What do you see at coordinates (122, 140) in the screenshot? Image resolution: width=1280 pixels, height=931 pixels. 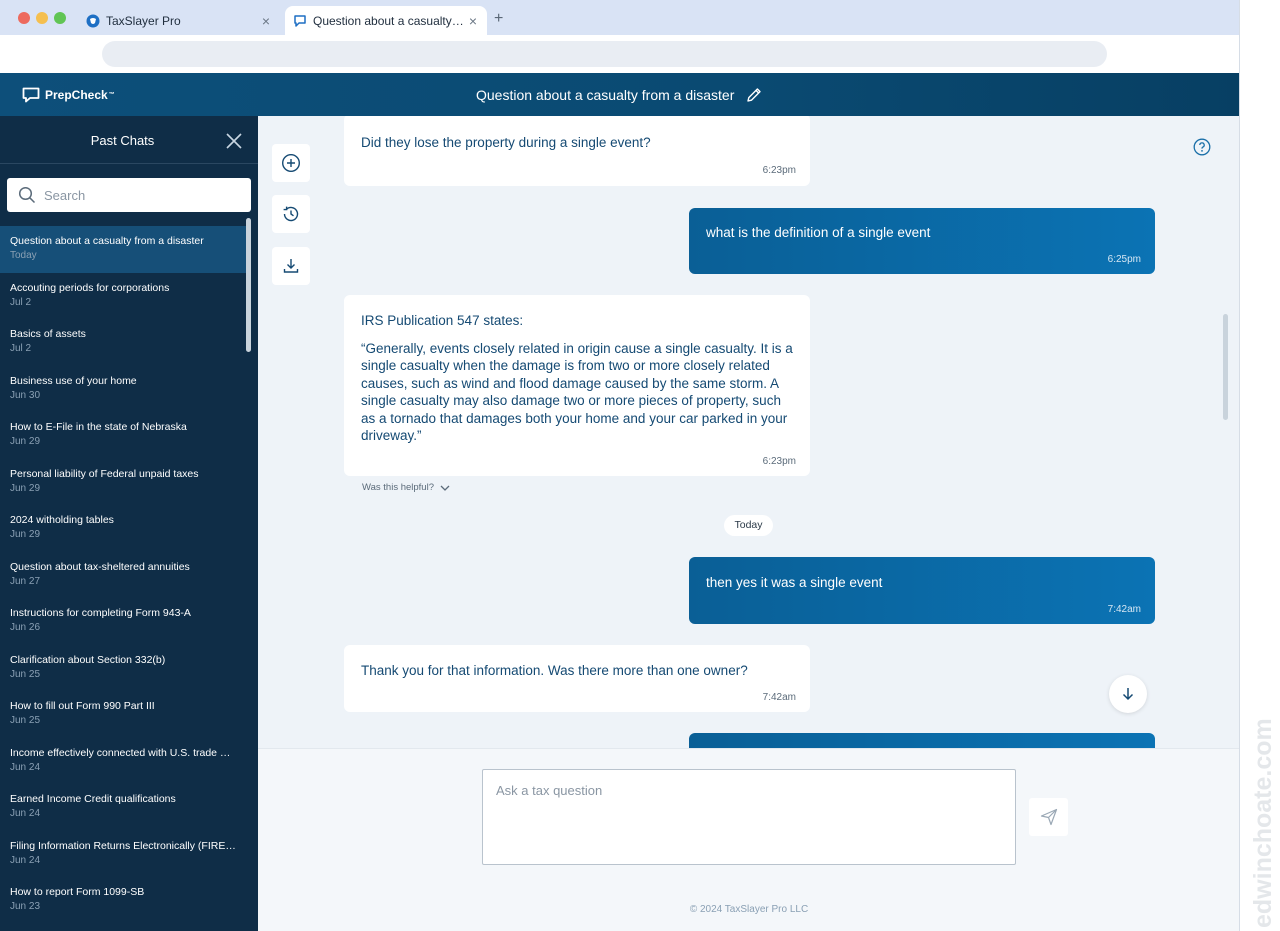 I see `sidebar-title: Past Chats` at bounding box center [122, 140].